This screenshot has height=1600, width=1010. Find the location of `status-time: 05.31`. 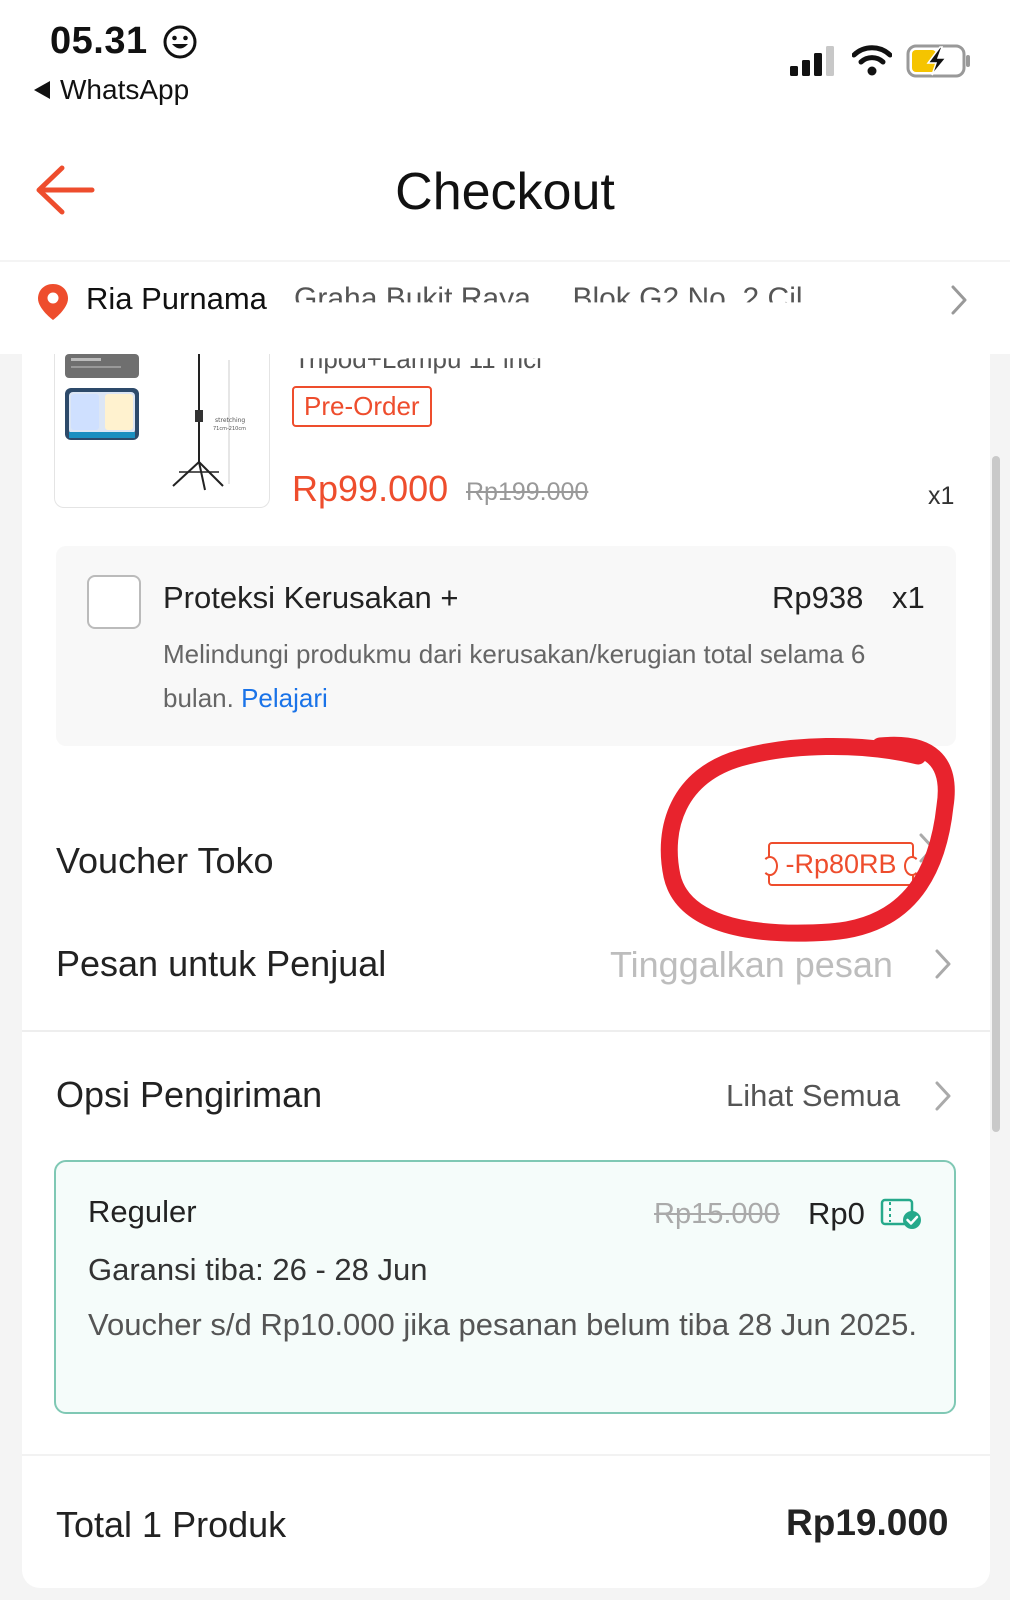

status-time: 05.31 is located at coordinates (99, 41).